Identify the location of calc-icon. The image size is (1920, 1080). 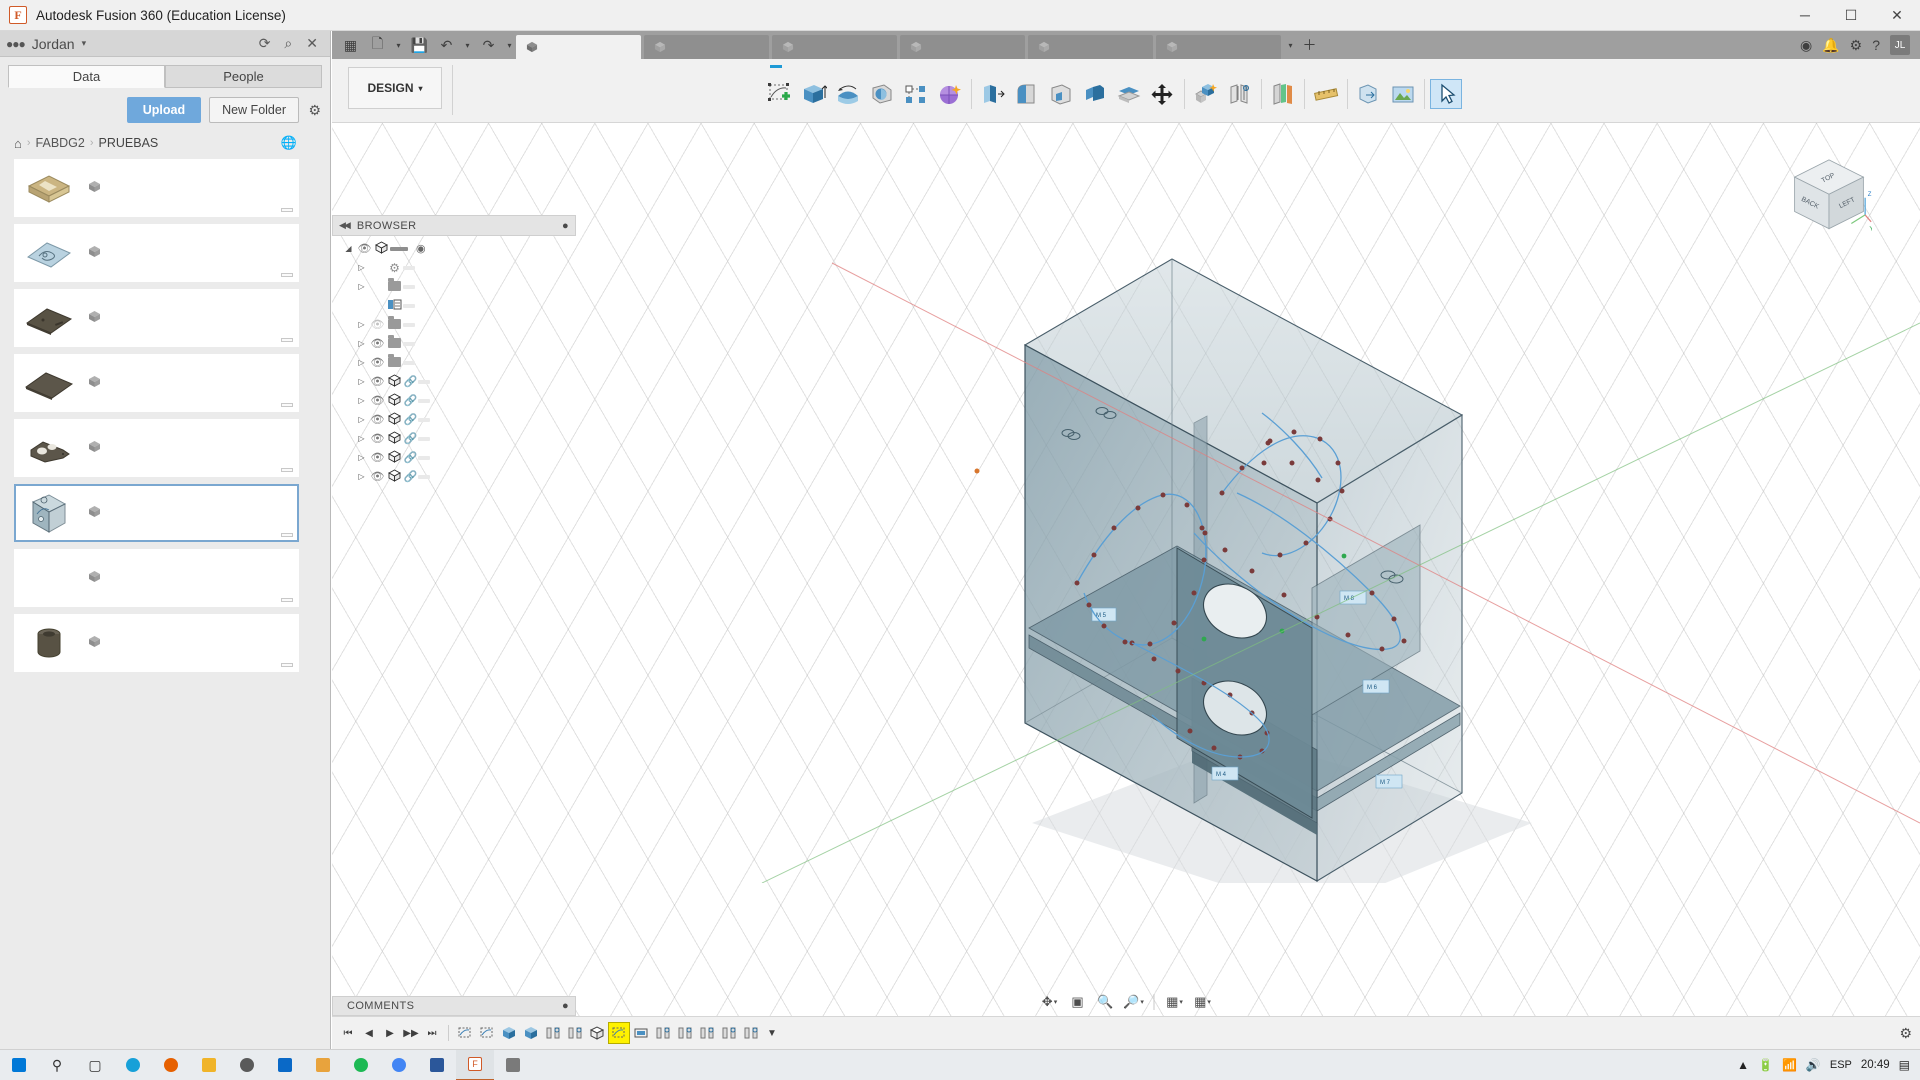
(513, 1065).